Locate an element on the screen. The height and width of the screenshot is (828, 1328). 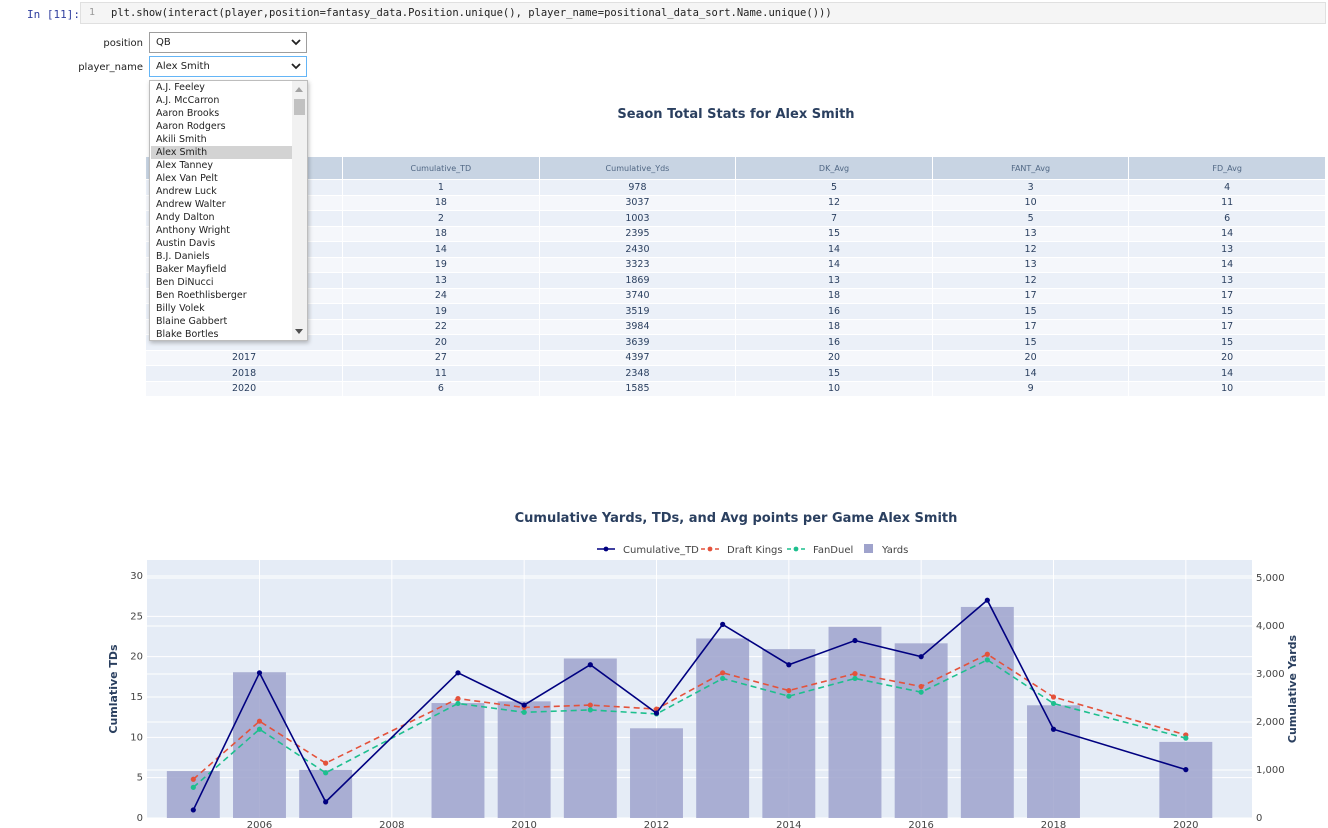
table-cell: 3519 is located at coordinates (638, 311).